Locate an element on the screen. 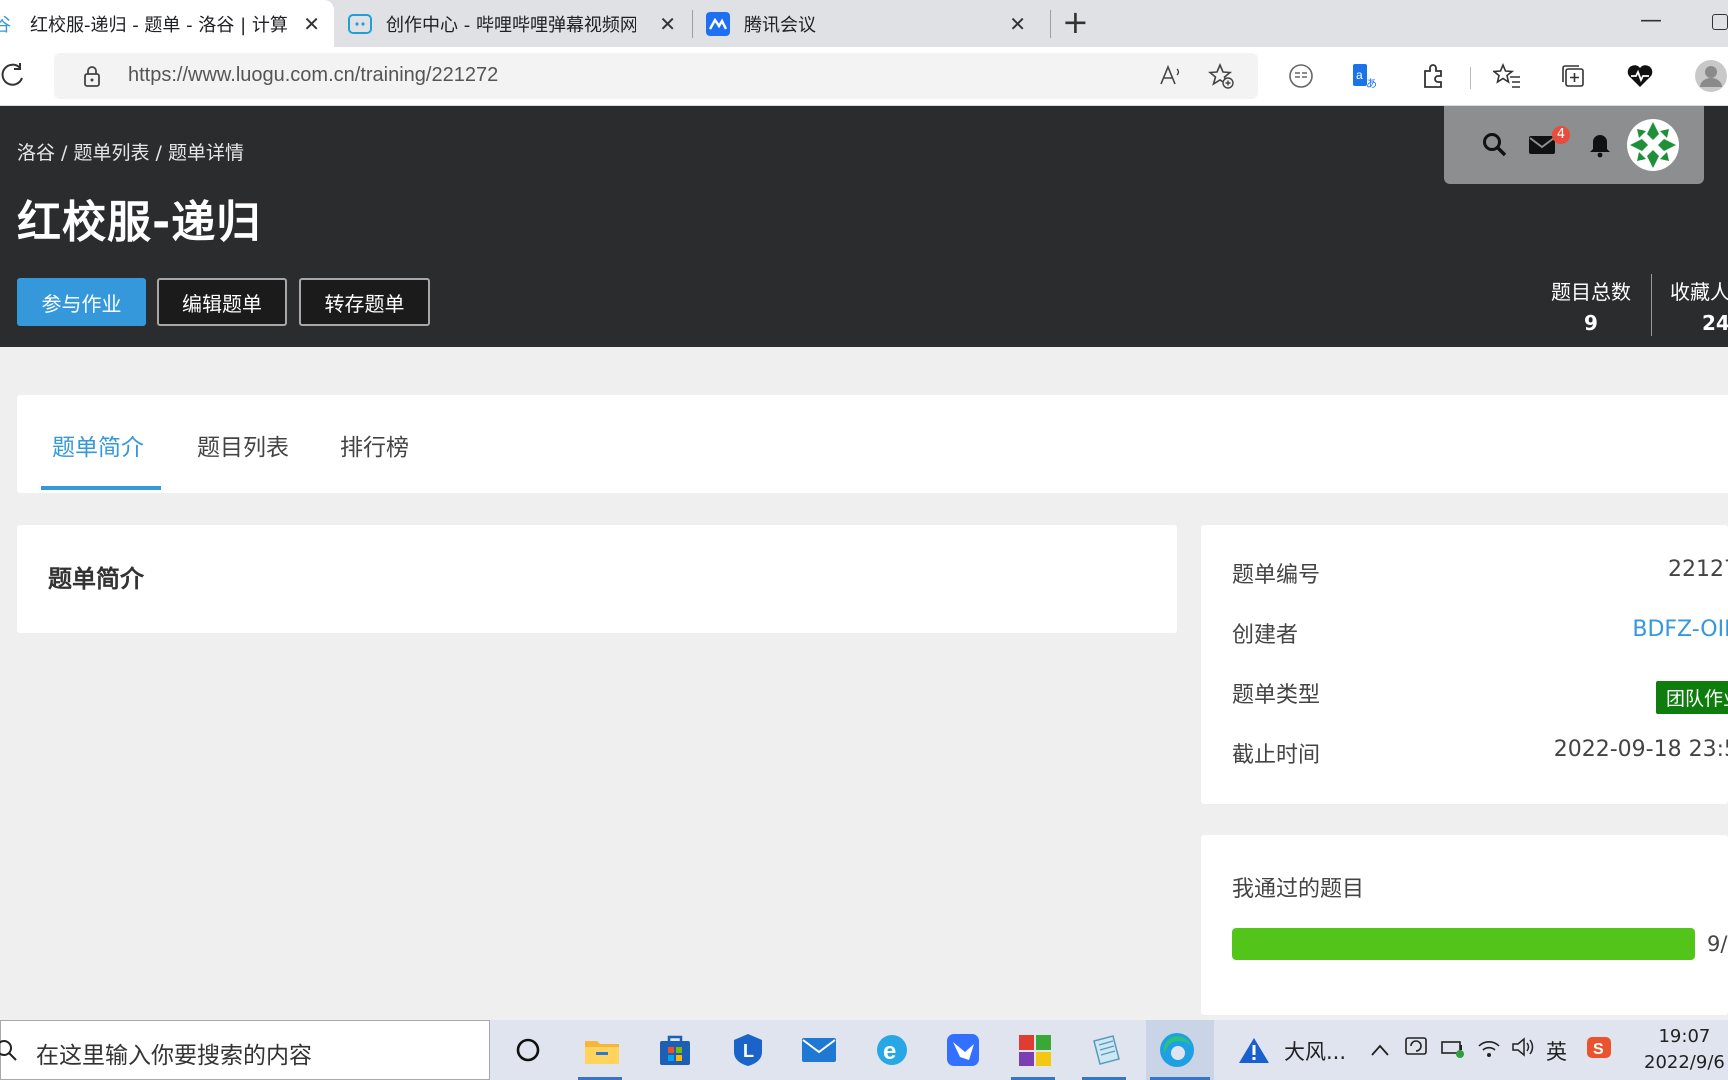 The height and width of the screenshot is (1080, 1728). stat-value: 24 is located at coordinates (1715, 323).